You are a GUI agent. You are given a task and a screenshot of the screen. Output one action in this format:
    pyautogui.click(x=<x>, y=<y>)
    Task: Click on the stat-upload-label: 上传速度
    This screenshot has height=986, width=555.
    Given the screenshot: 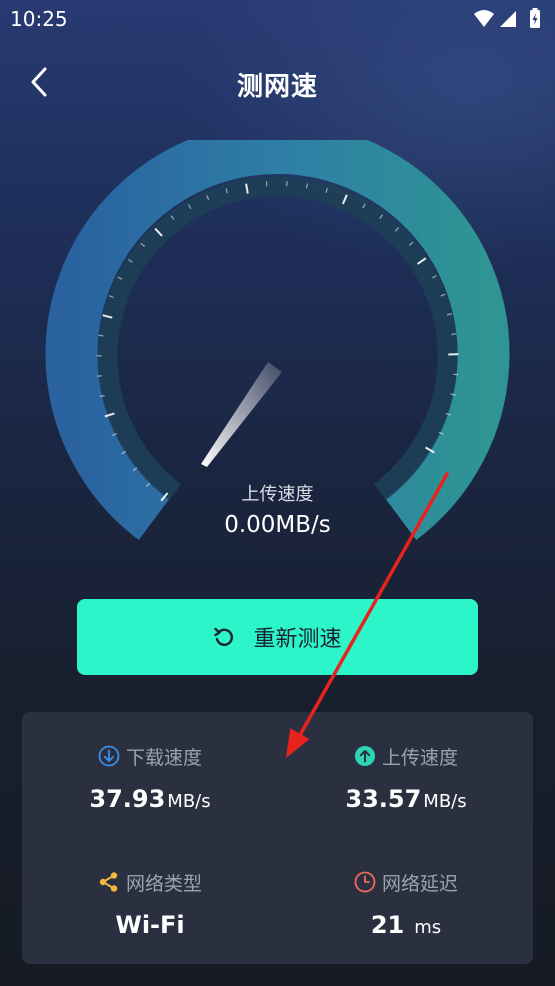 What is the action you would take?
    pyautogui.click(x=419, y=757)
    